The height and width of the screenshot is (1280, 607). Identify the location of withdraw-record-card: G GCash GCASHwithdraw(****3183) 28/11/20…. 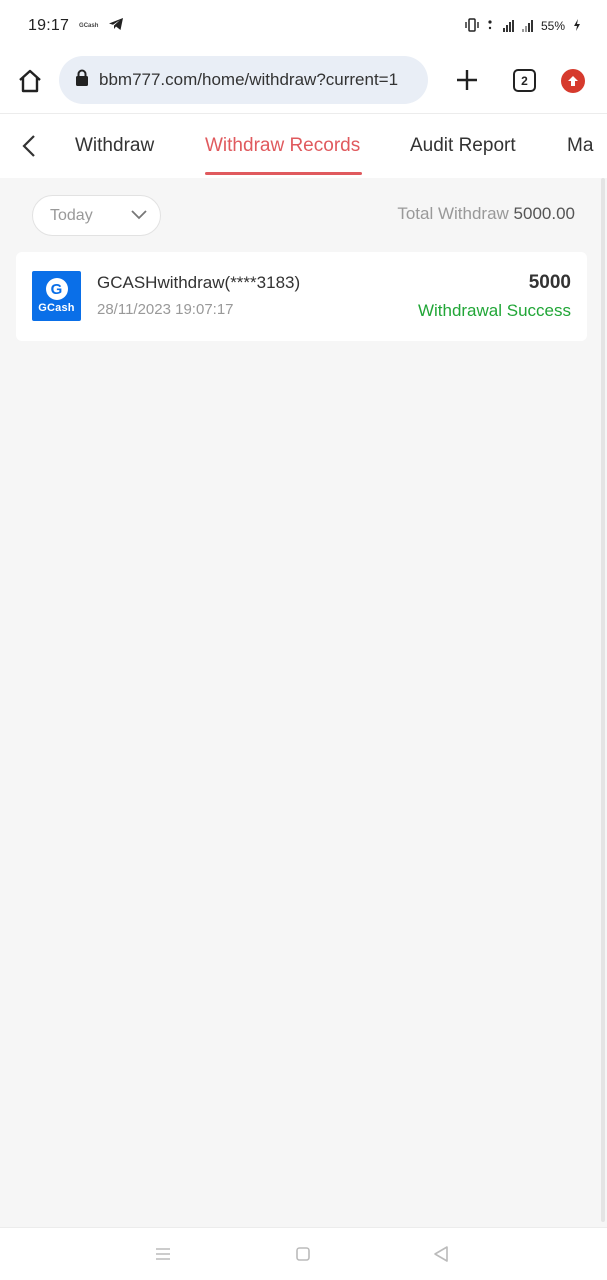
(301, 296).